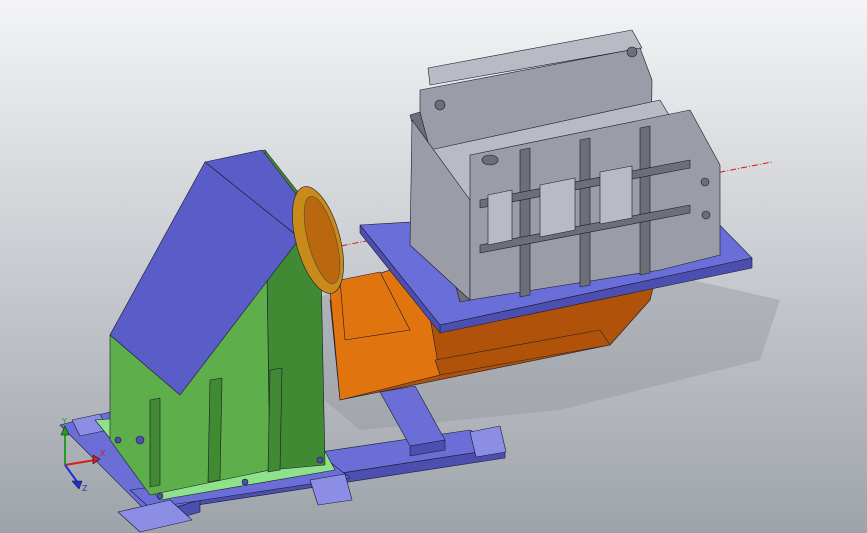 This screenshot has width=867, height=533. I want to click on triad-z-label: Z, so click(85, 488).